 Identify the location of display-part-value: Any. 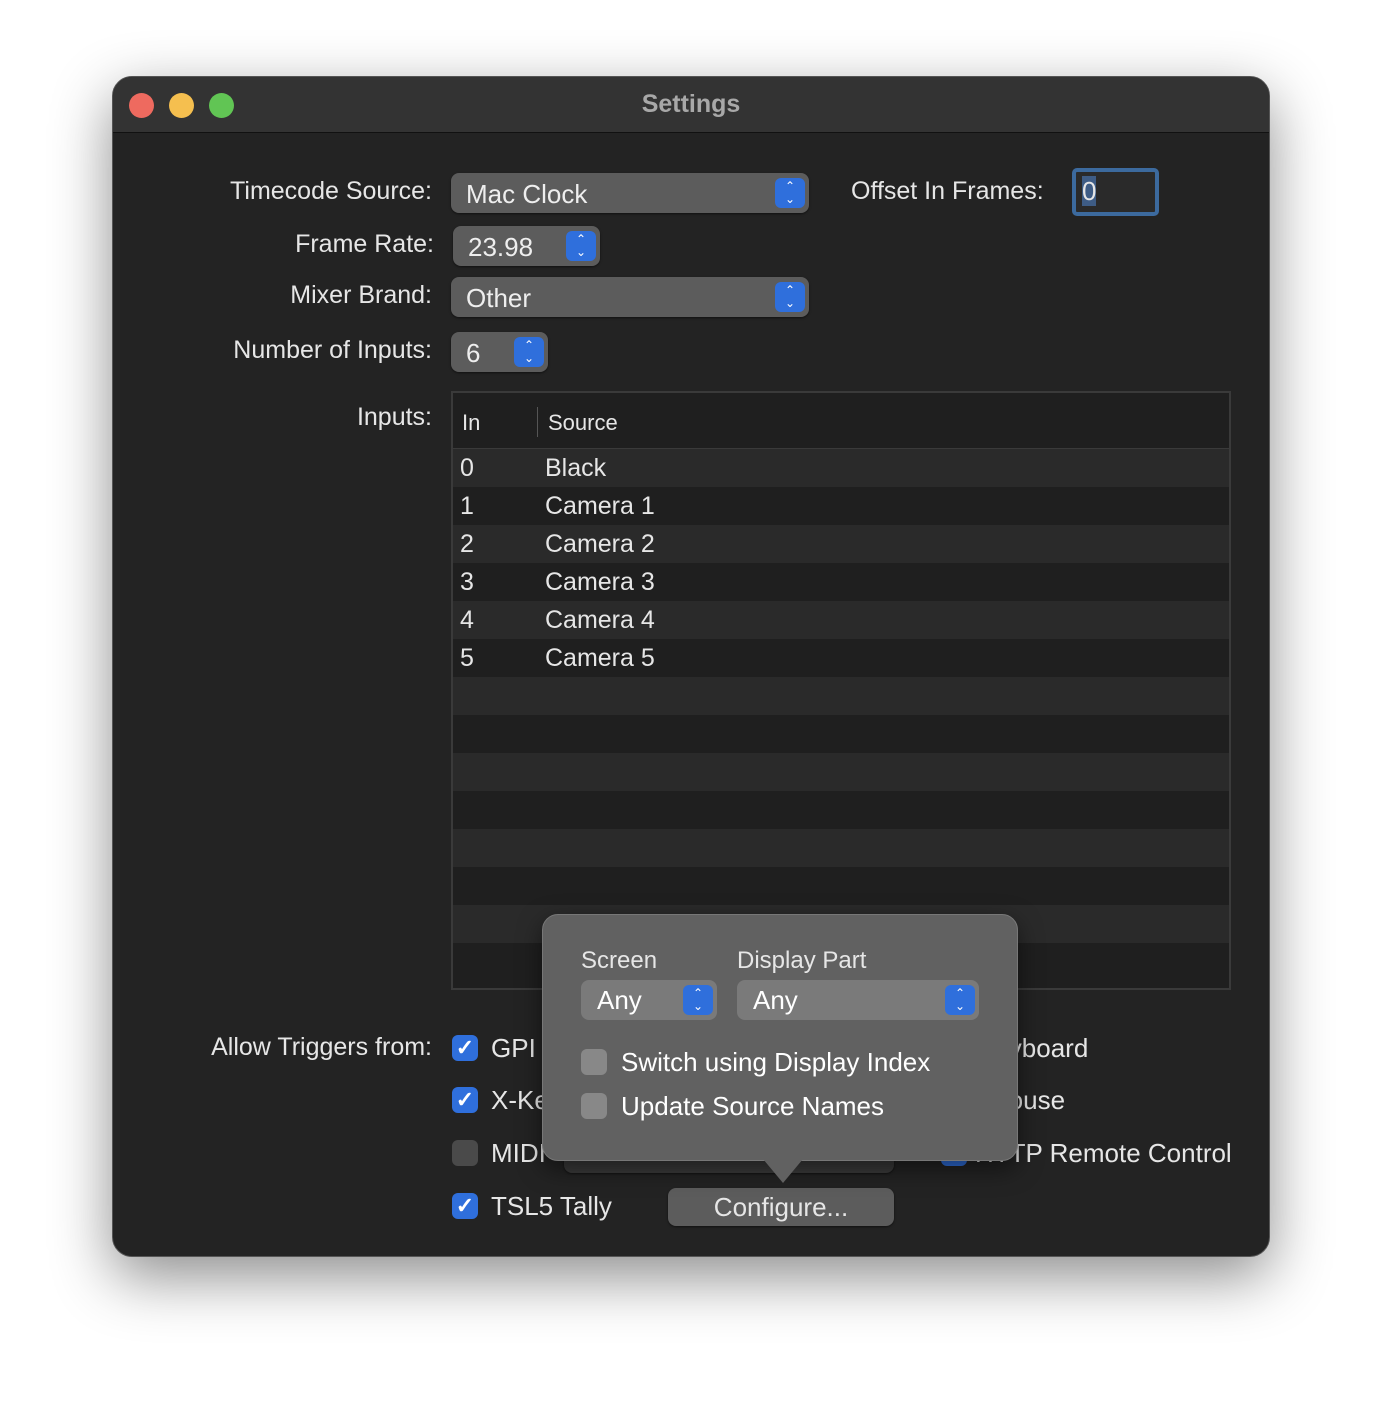
(775, 1000).